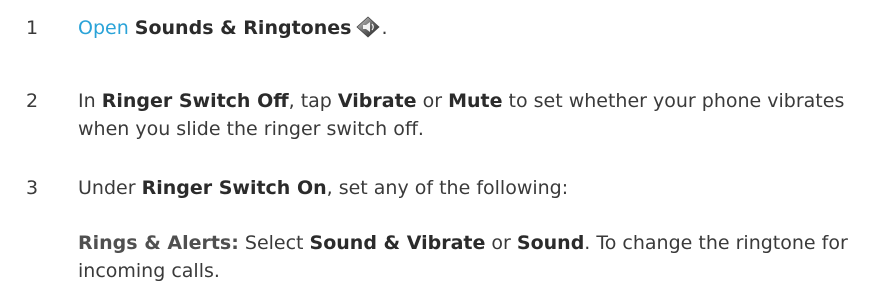 This screenshot has height=293, width=875. I want to click on vibrate-option: Vibrate, so click(377, 101).